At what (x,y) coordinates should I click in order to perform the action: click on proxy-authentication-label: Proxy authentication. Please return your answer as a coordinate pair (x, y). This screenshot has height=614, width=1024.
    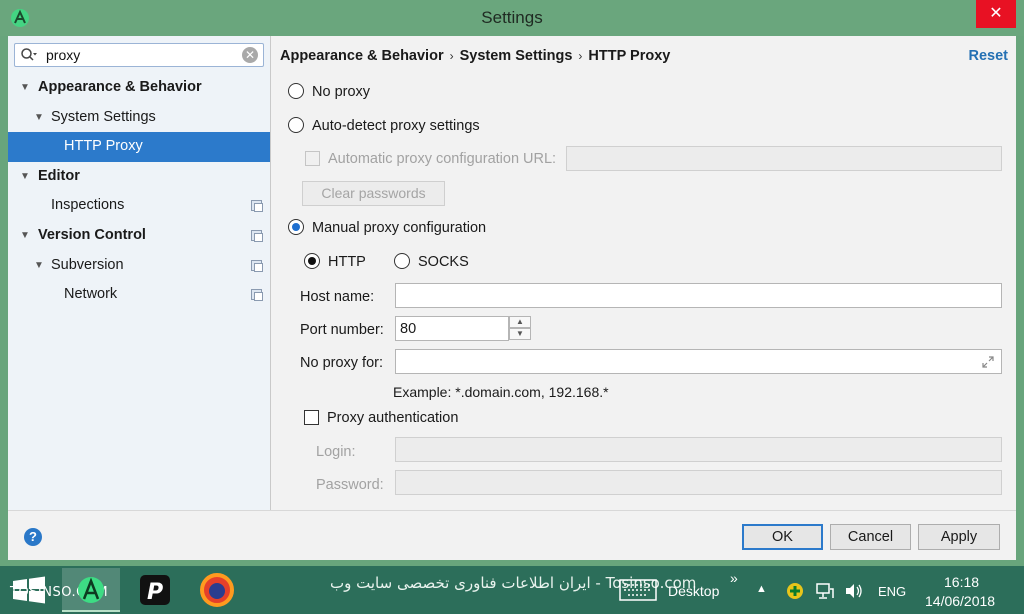
    Looking at the image, I should click on (393, 418).